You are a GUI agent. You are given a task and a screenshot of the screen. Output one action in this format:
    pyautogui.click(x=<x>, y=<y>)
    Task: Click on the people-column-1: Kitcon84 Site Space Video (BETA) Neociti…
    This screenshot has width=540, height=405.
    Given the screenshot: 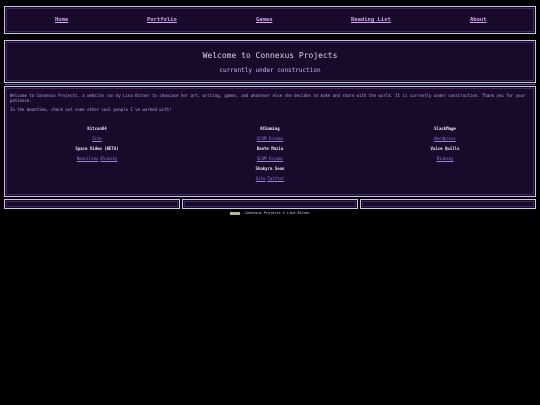 What is the action you would take?
    pyautogui.click(x=97, y=146)
    